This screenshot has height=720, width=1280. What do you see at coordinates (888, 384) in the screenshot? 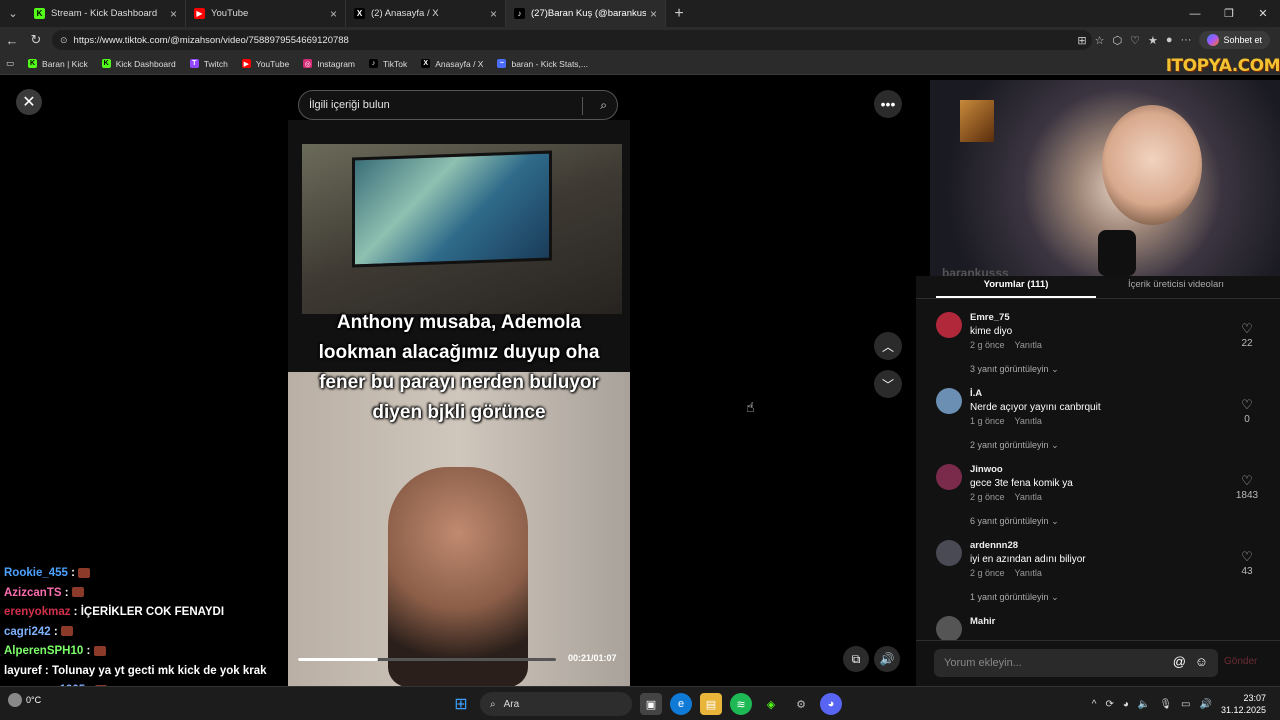
I see `next-video-button: ﹀` at bounding box center [888, 384].